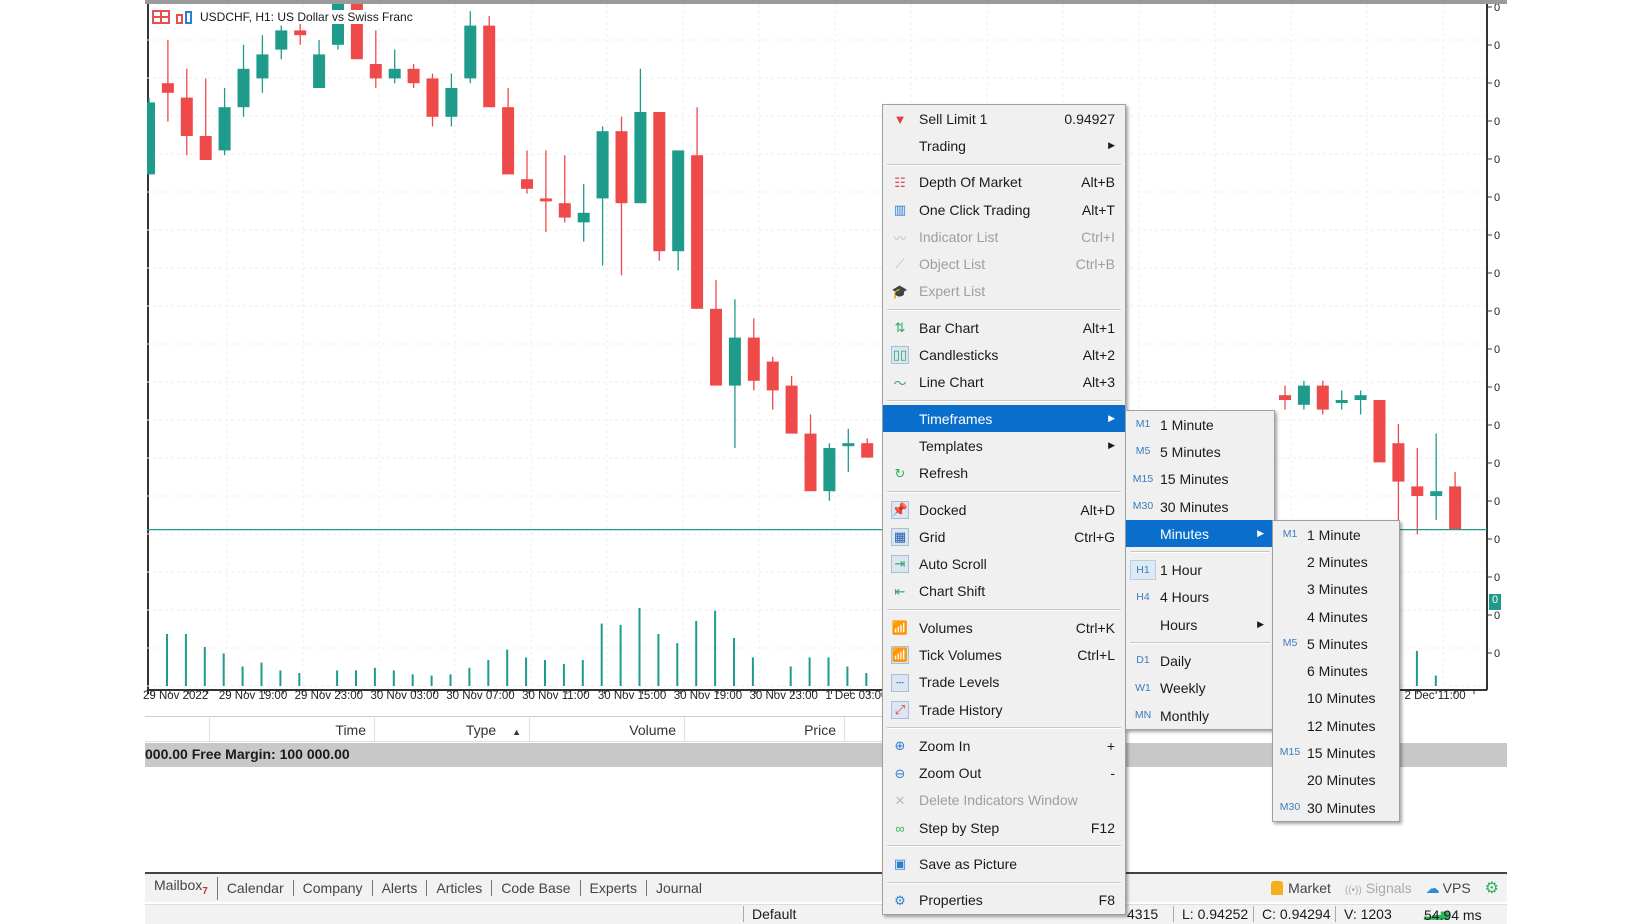 This screenshot has width=1643, height=924. What do you see at coordinates (1004, 182) in the screenshot?
I see `menu-item-depth-of-market: ☷ Depth Of Market Alt+B` at bounding box center [1004, 182].